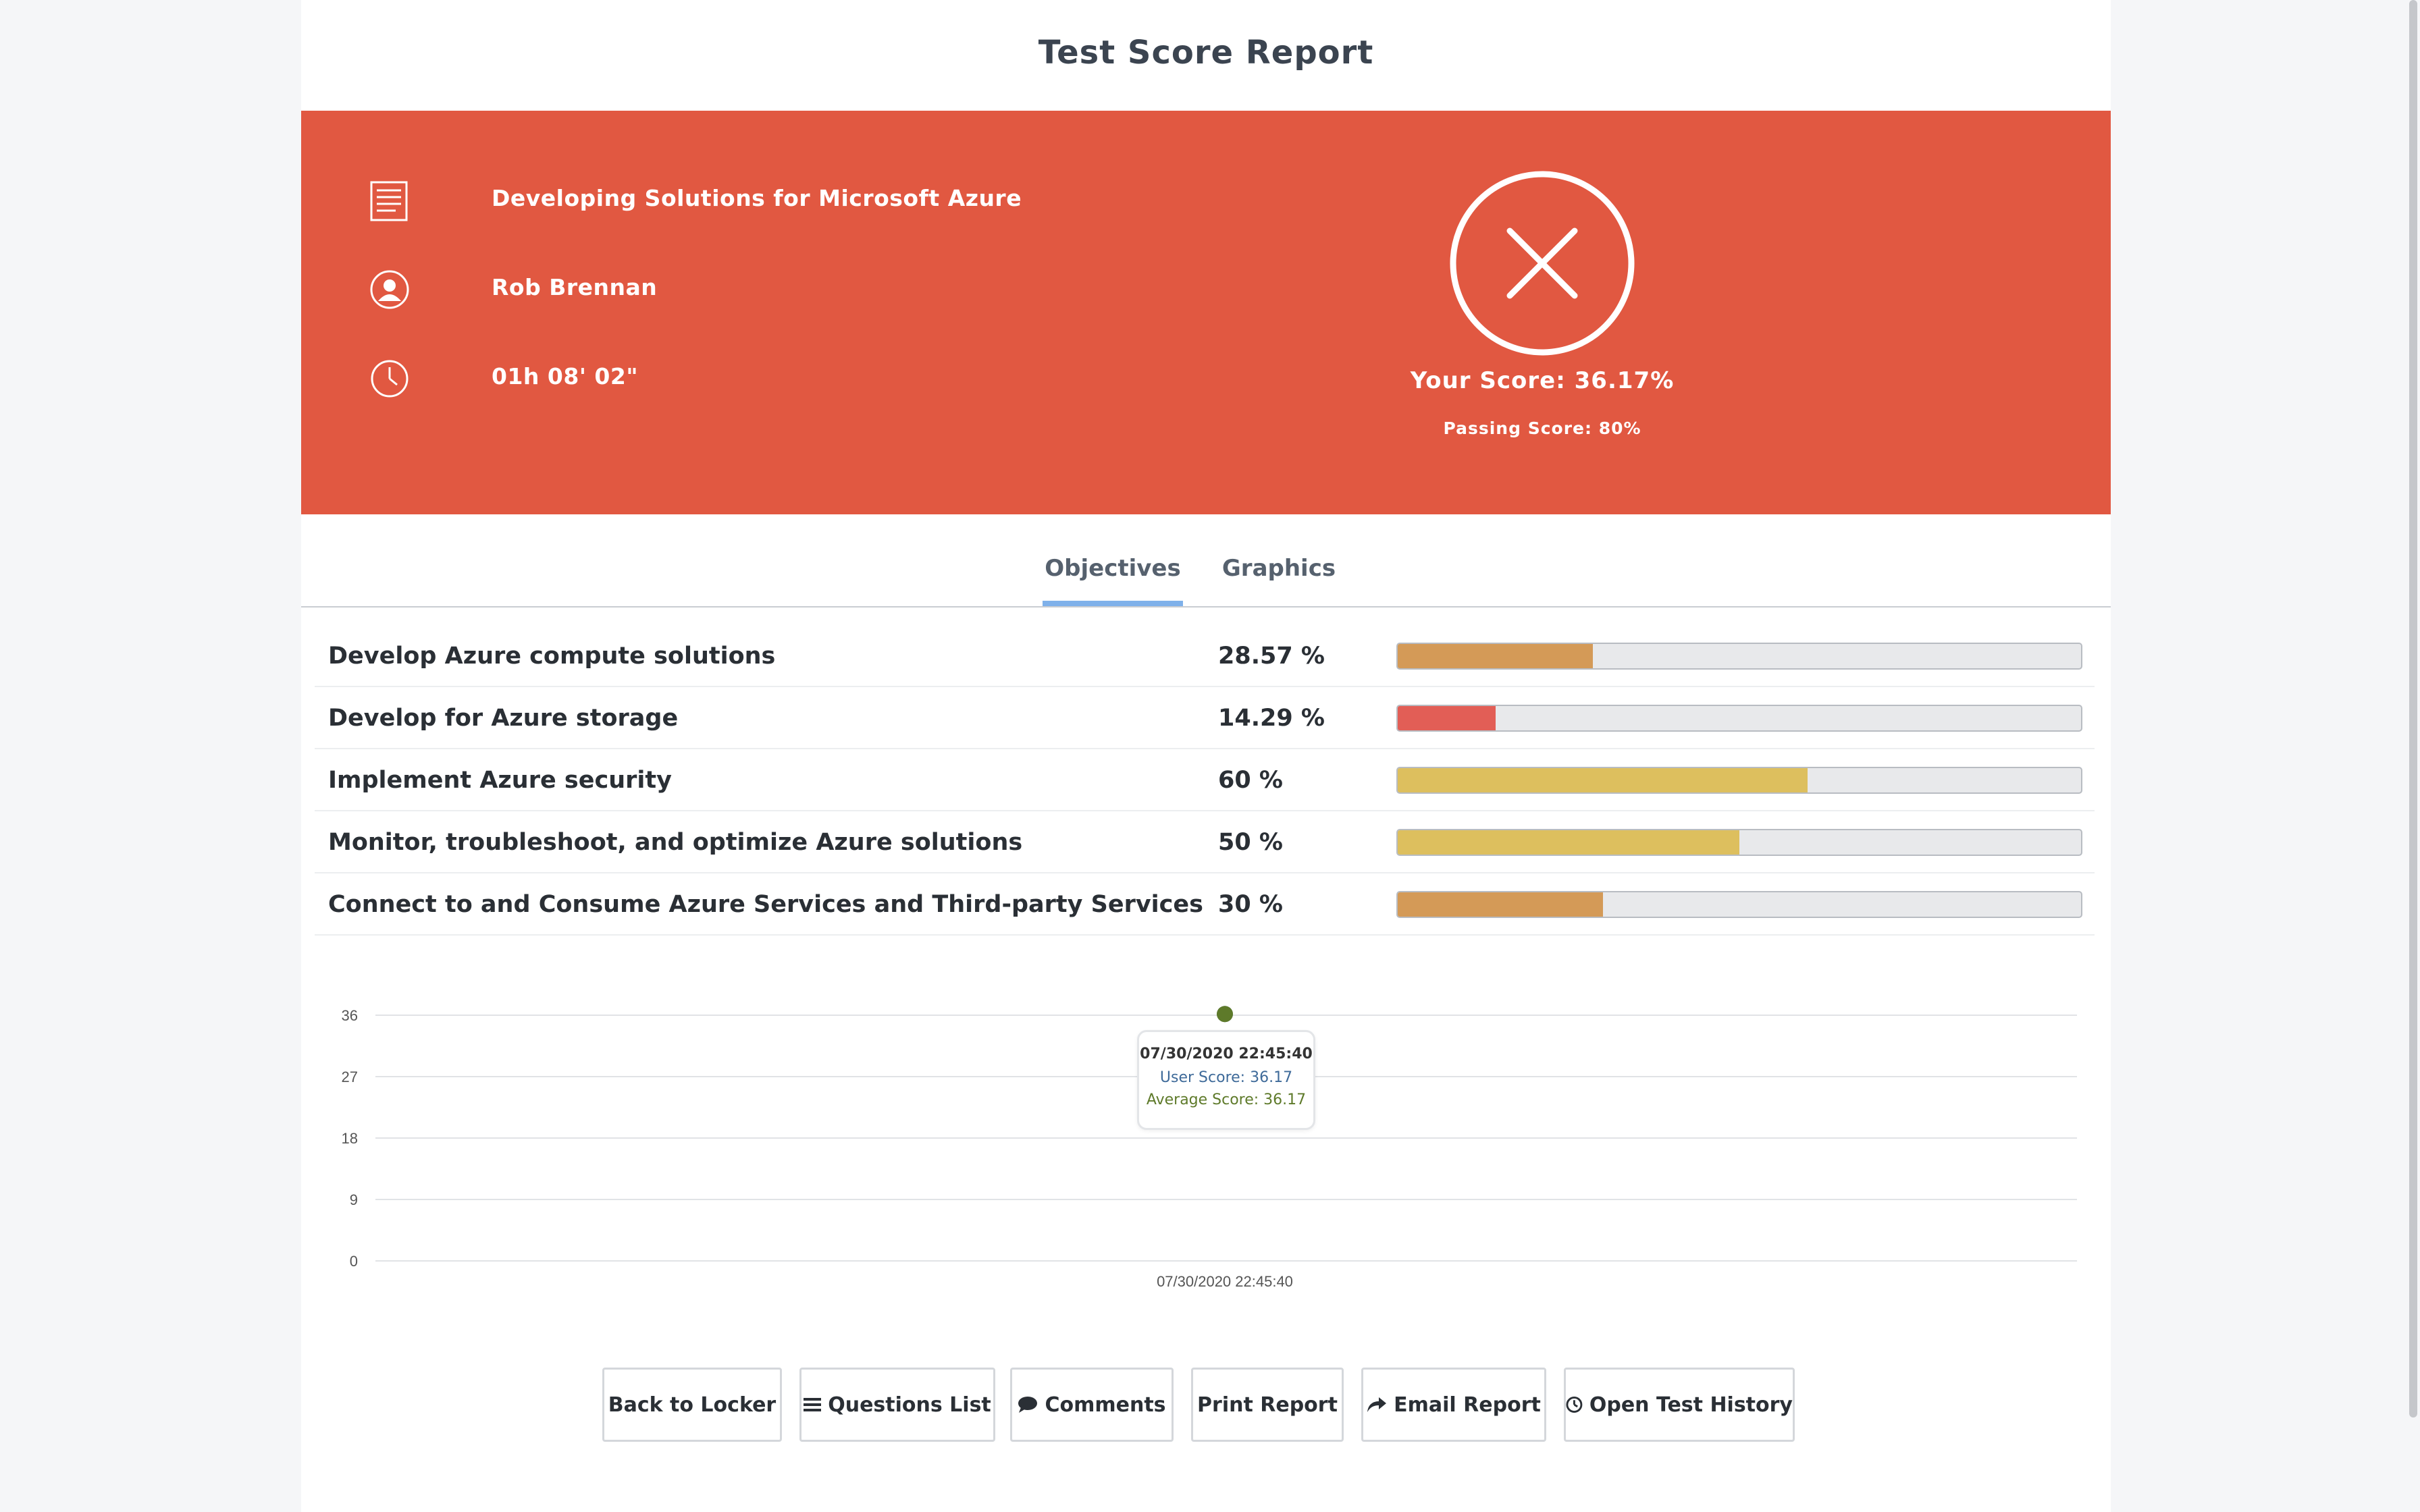 This screenshot has height=1512, width=2420. I want to click on objective-row: Implement Azure security 60 %, so click(1205, 780).